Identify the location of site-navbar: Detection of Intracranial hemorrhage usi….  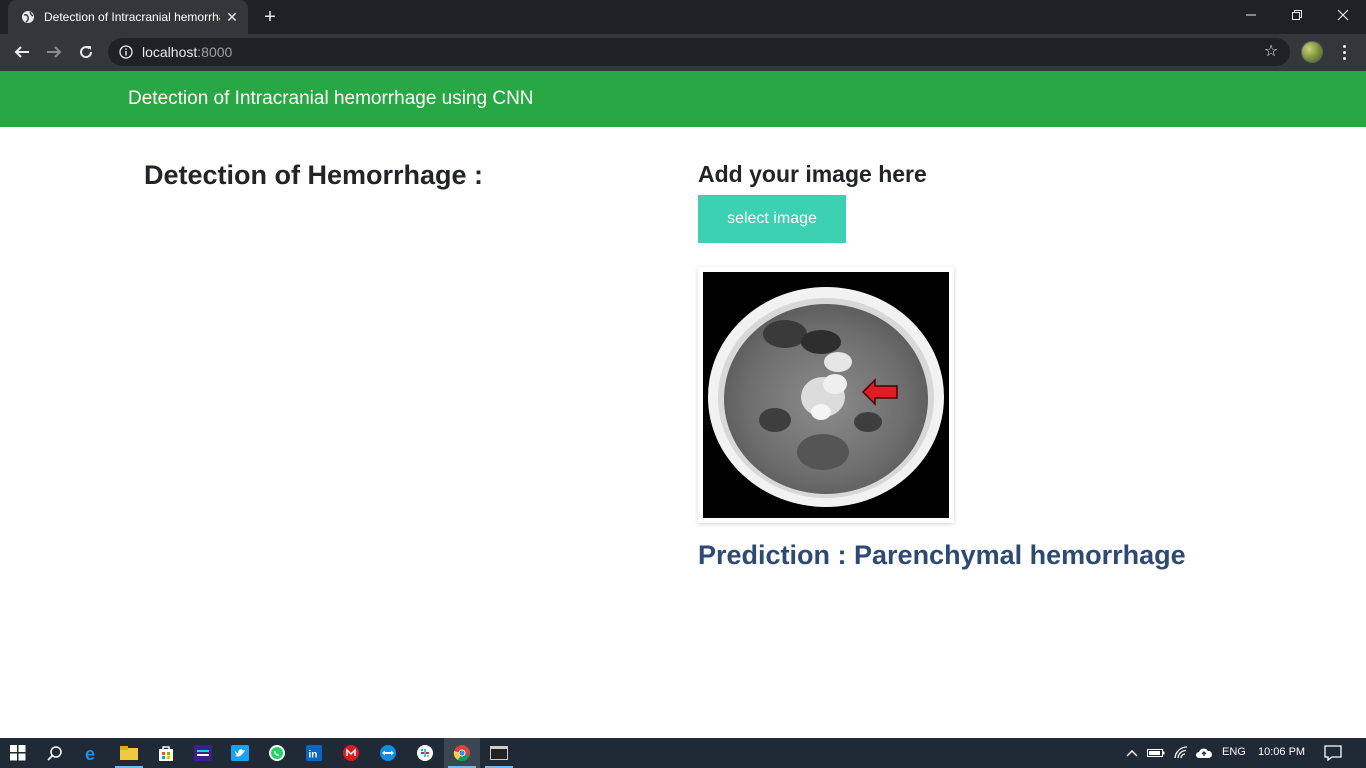
(683, 99).